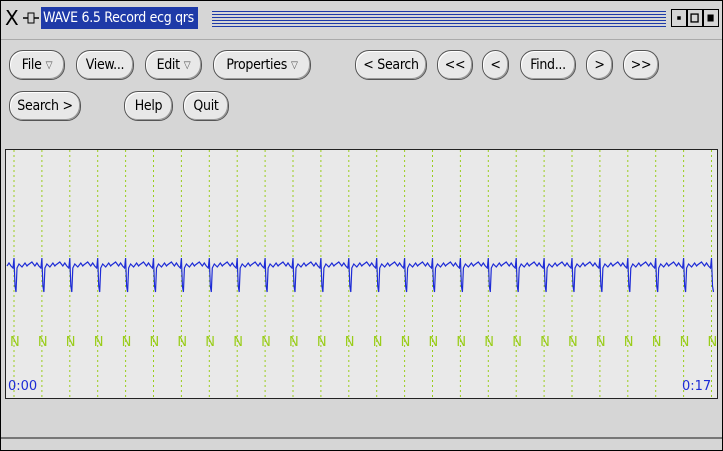 This screenshot has height=451, width=723. I want to click on ecg-trace, so click(360, 275).